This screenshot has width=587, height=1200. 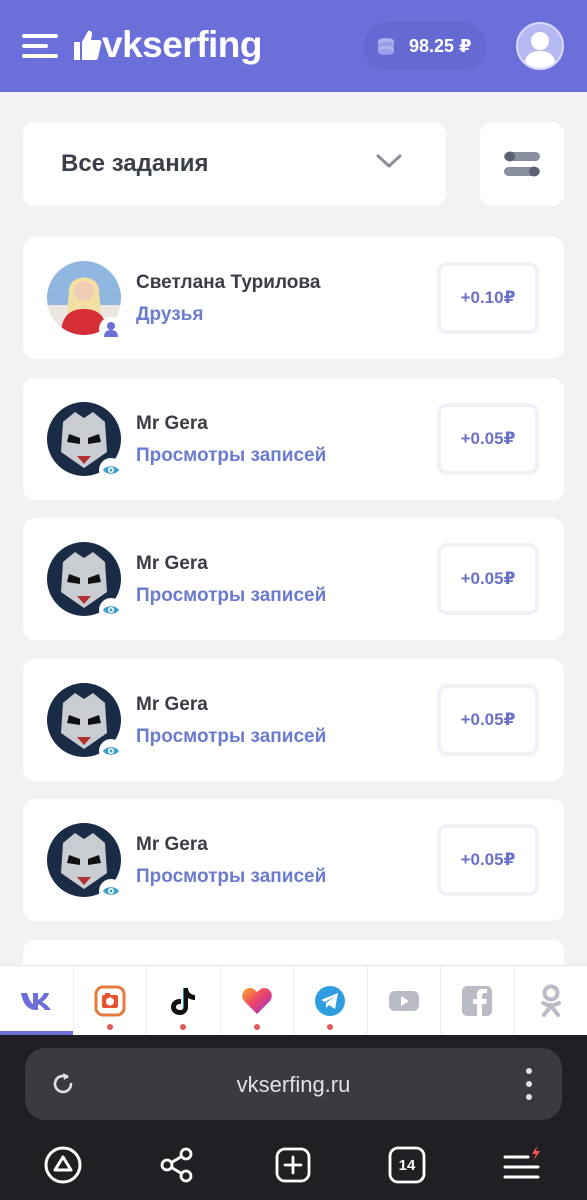 I want to click on tab-youtube, so click(x=404, y=1000).